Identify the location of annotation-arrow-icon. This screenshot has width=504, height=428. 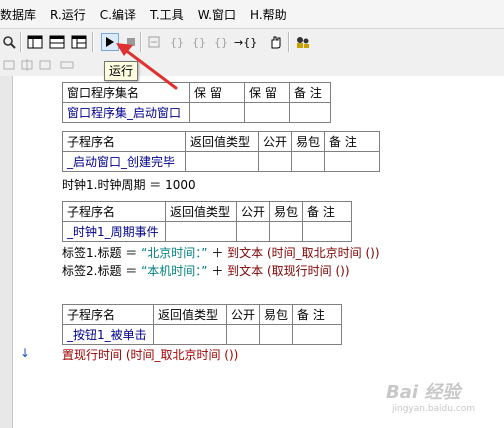
(147, 66).